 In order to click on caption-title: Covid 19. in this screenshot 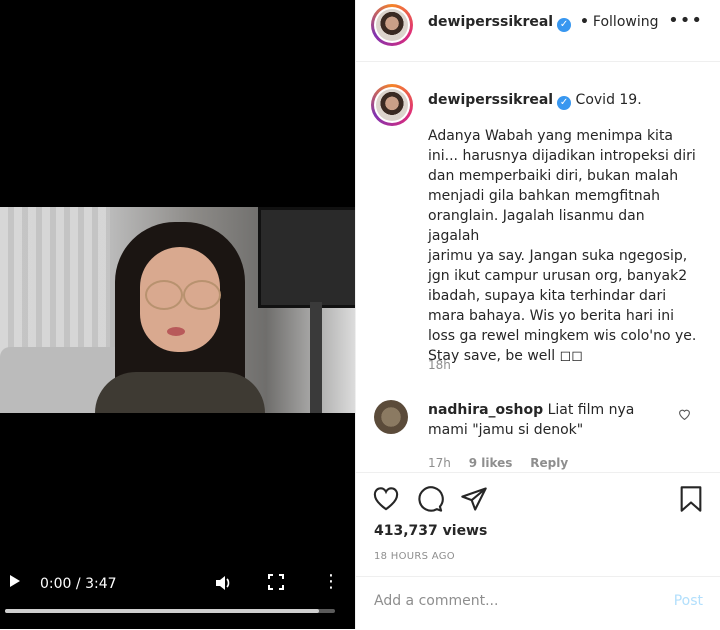, I will do `click(608, 100)`.